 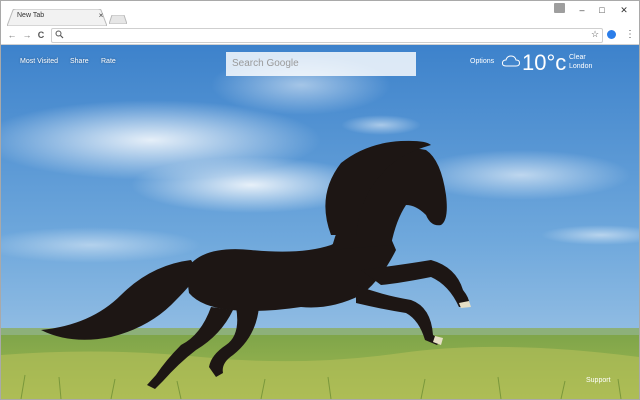 What do you see at coordinates (598, 380) in the screenshot?
I see `support-link: Support` at bounding box center [598, 380].